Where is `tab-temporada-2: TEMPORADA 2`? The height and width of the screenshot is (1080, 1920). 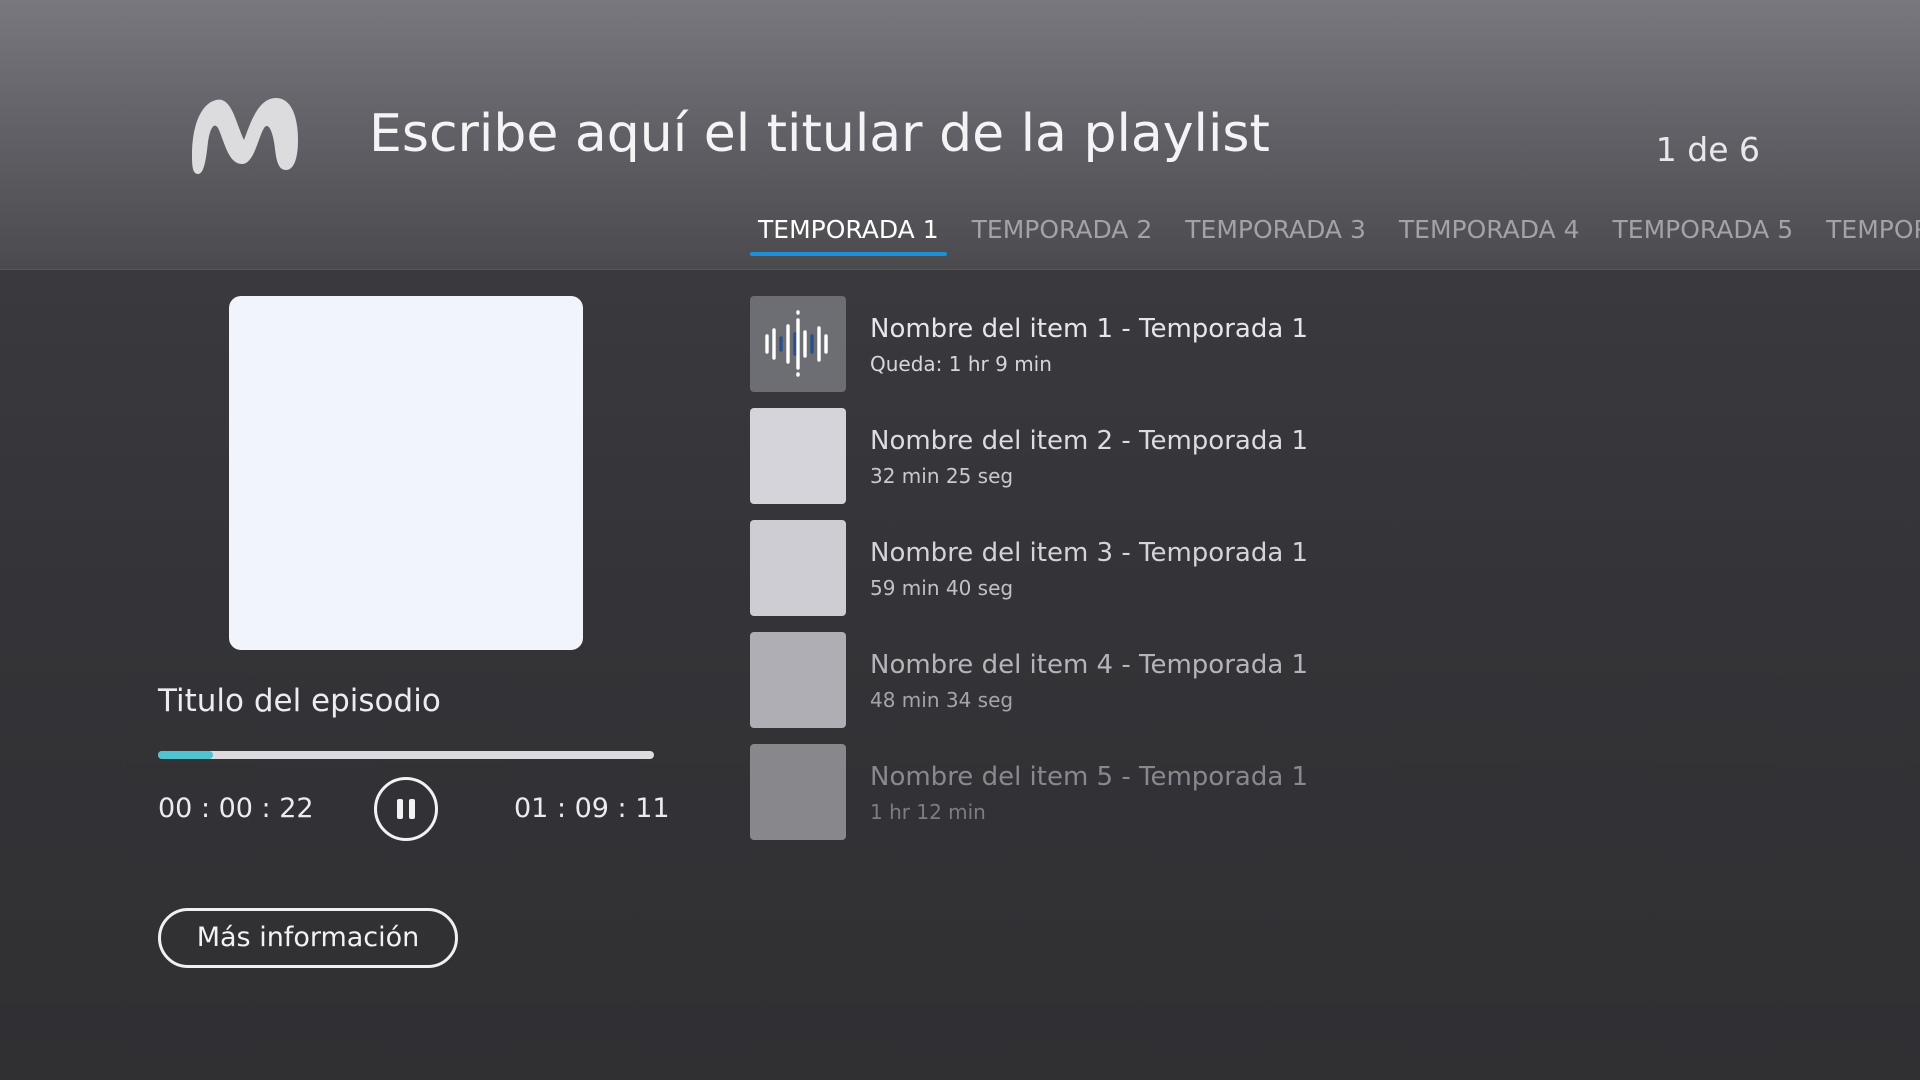
tab-temporada-2: TEMPORADA 2 is located at coordinates (1062, 234).